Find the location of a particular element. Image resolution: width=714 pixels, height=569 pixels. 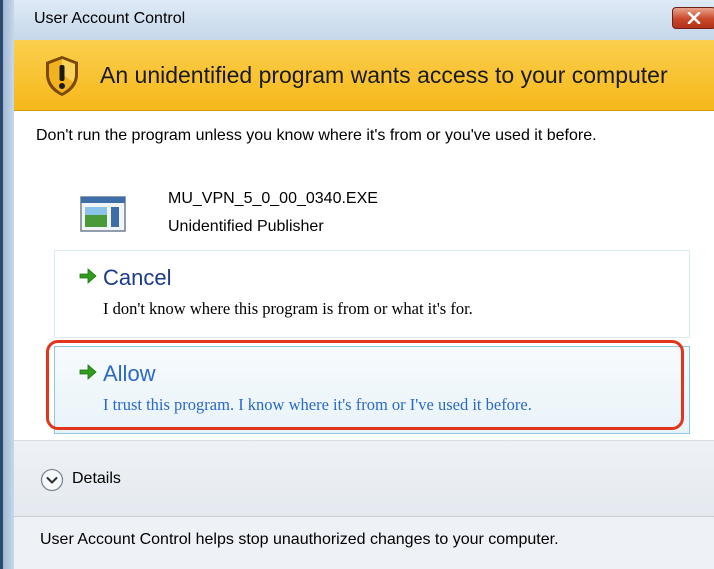

details-label: Details is located at coordinates (96, 479).